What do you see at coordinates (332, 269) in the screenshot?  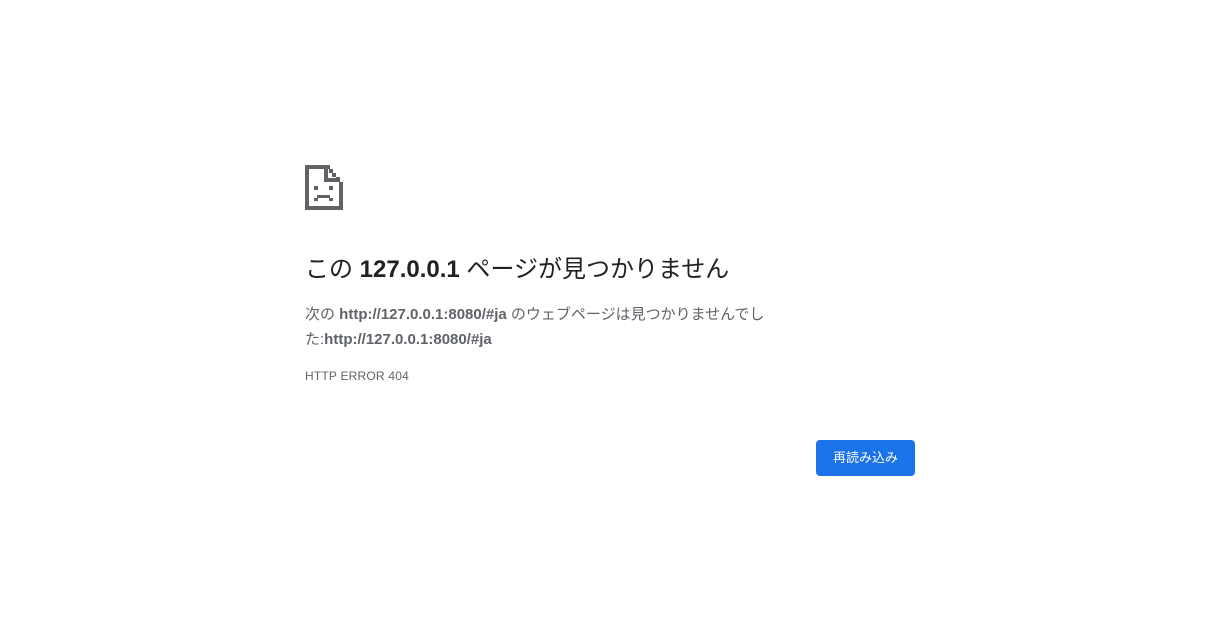 I see `title-prefix: この` at bounding box center [332, 269].